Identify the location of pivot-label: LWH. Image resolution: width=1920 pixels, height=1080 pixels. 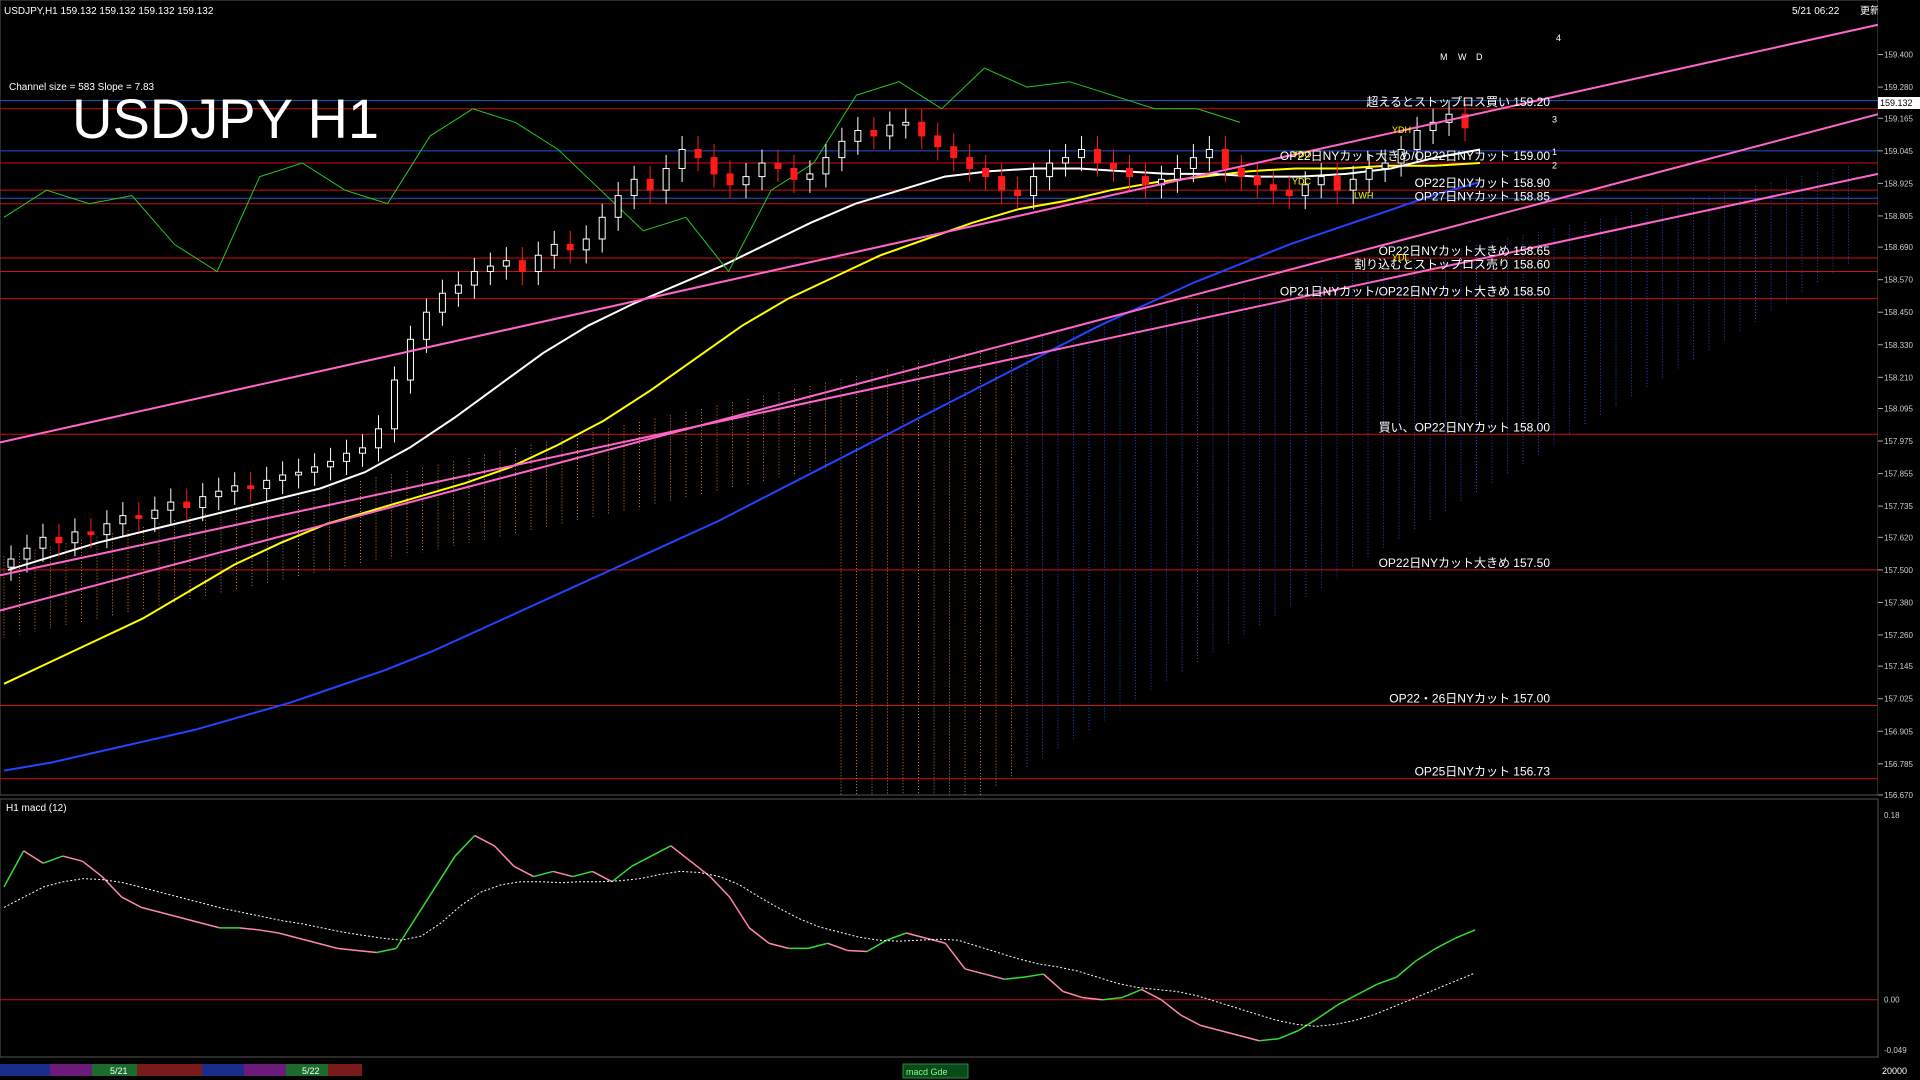
(1363, 195).